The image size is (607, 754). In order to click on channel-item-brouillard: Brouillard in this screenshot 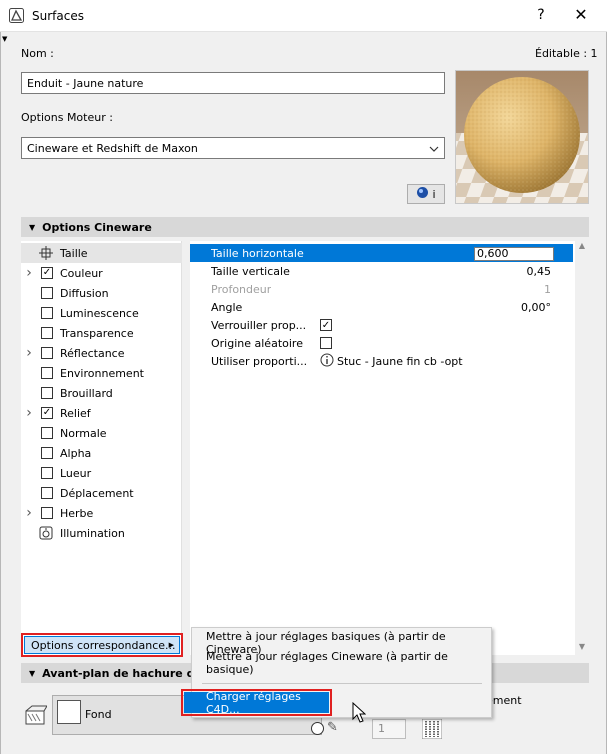, I will do `click(101, 393)`.